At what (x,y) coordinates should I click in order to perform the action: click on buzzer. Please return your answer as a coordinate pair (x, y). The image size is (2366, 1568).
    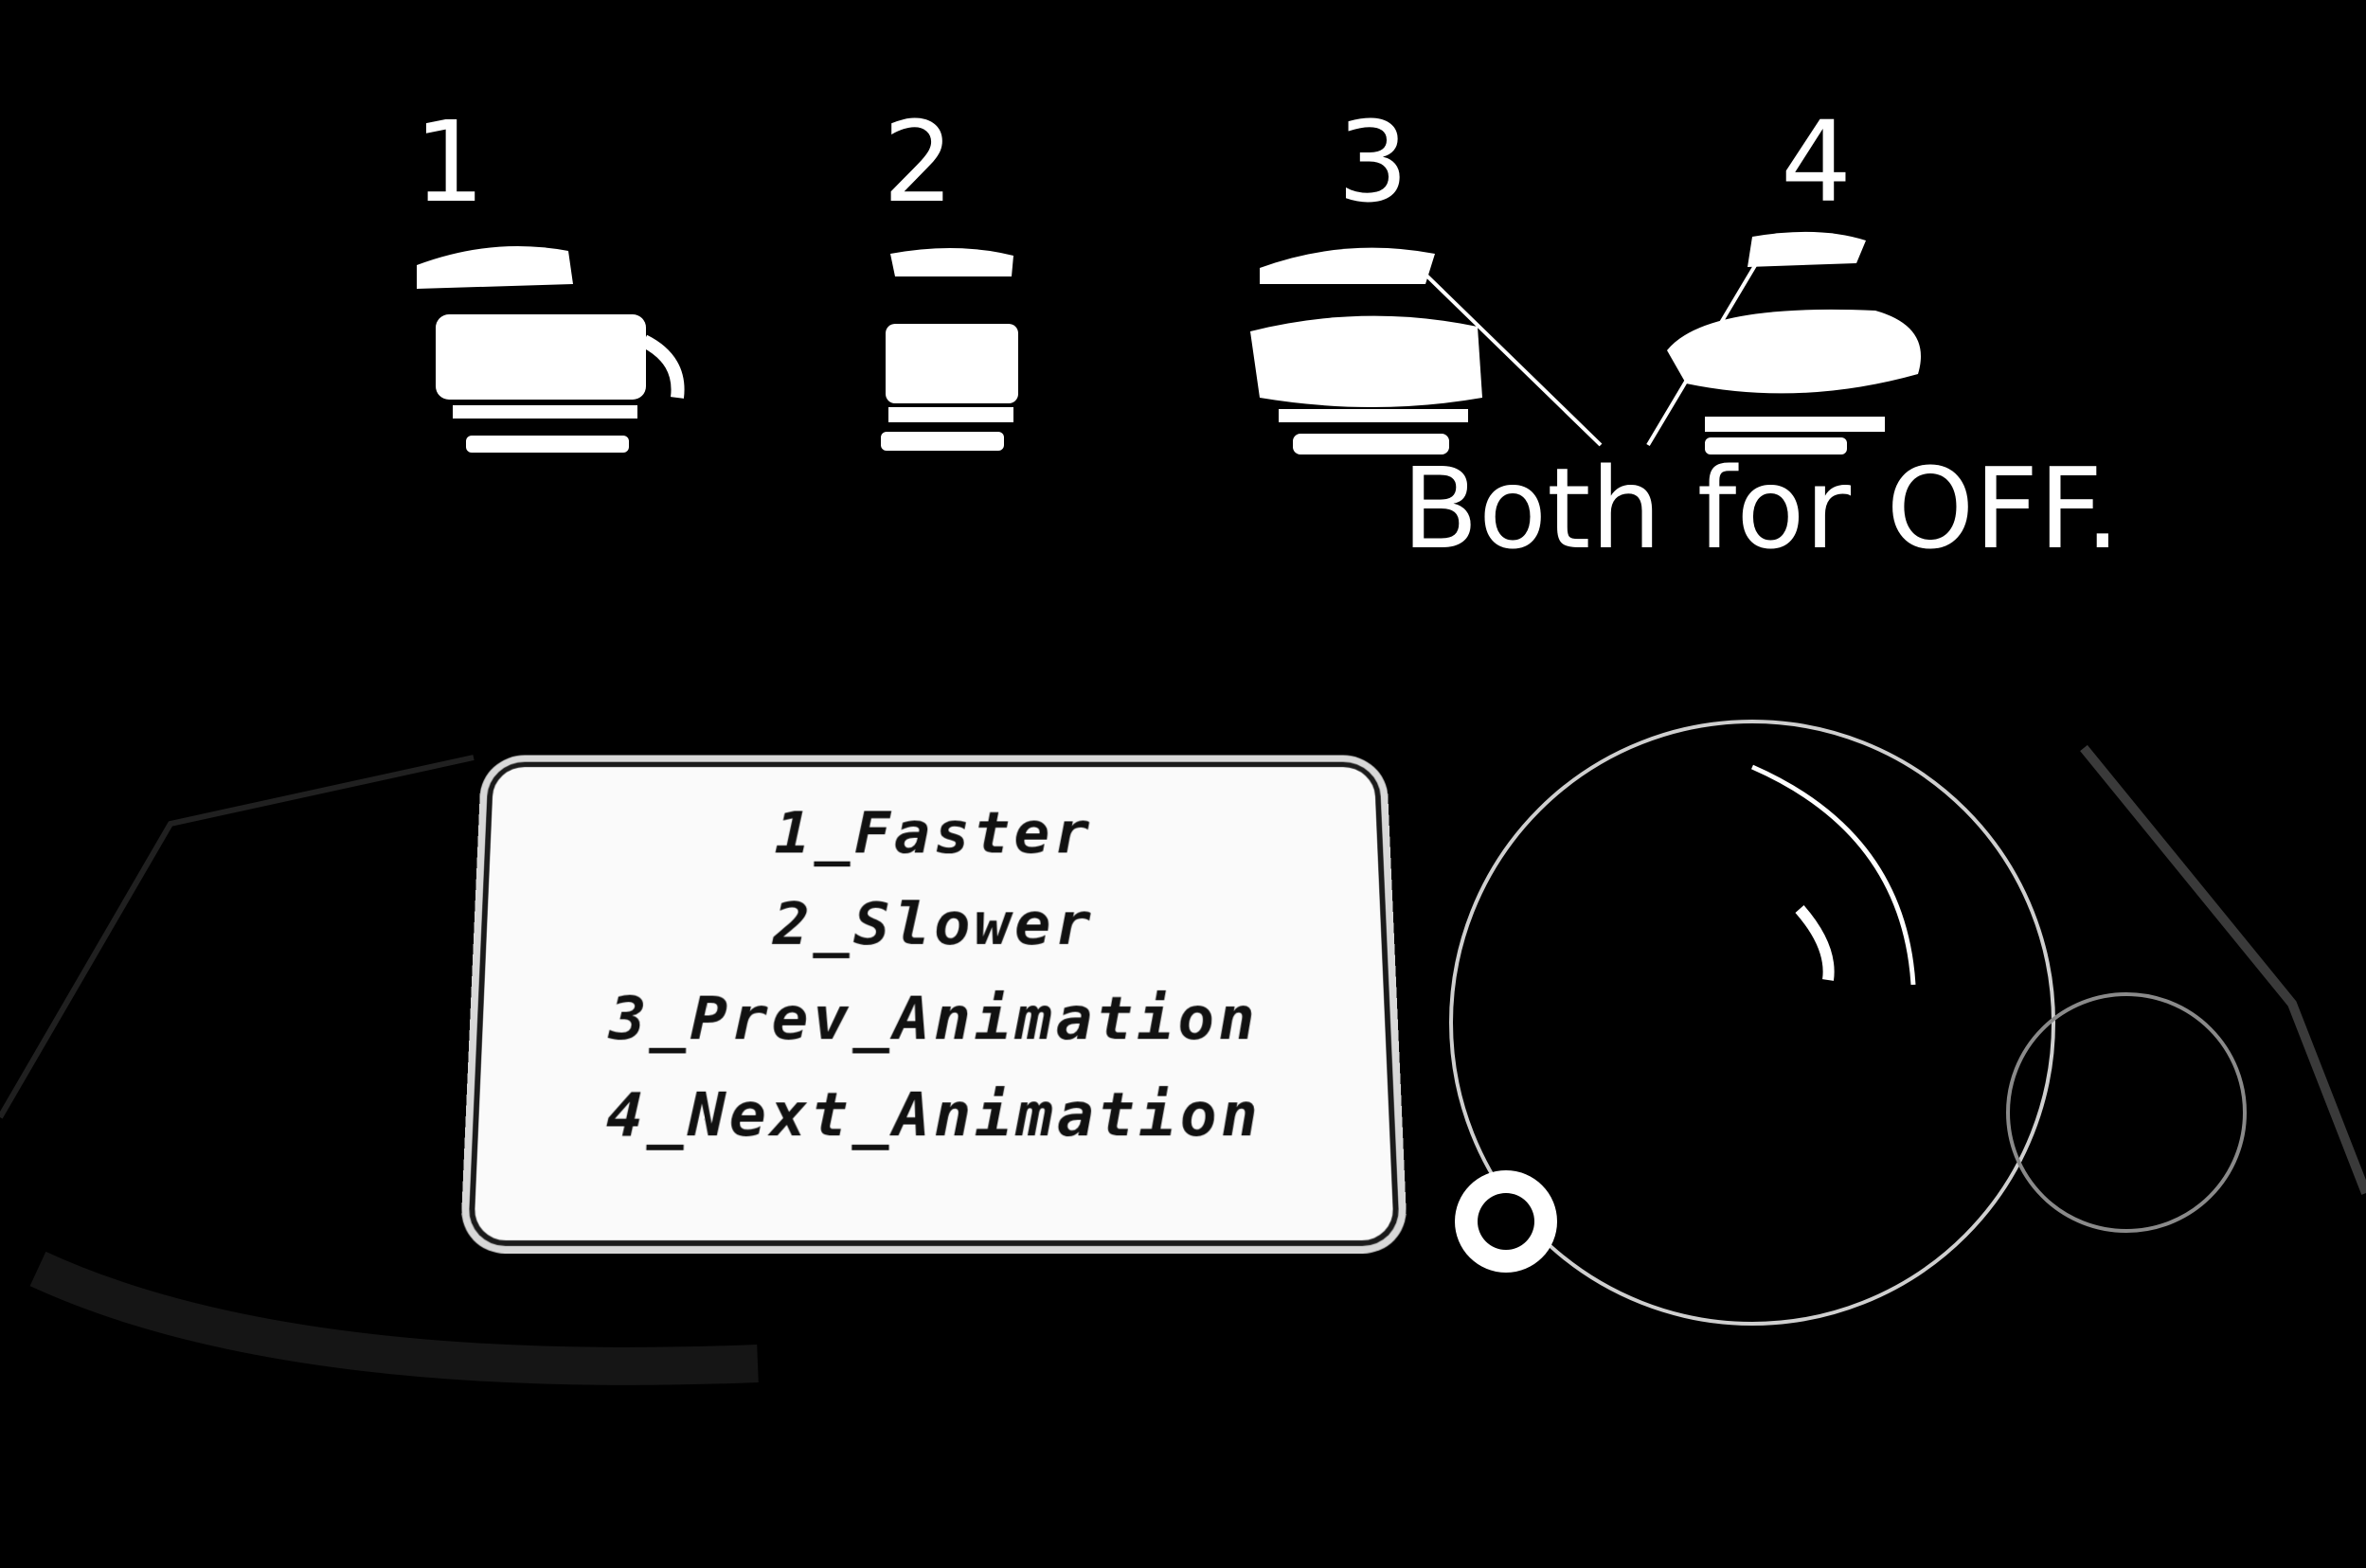
    Looking at the image, I should click on (1848, 1023).